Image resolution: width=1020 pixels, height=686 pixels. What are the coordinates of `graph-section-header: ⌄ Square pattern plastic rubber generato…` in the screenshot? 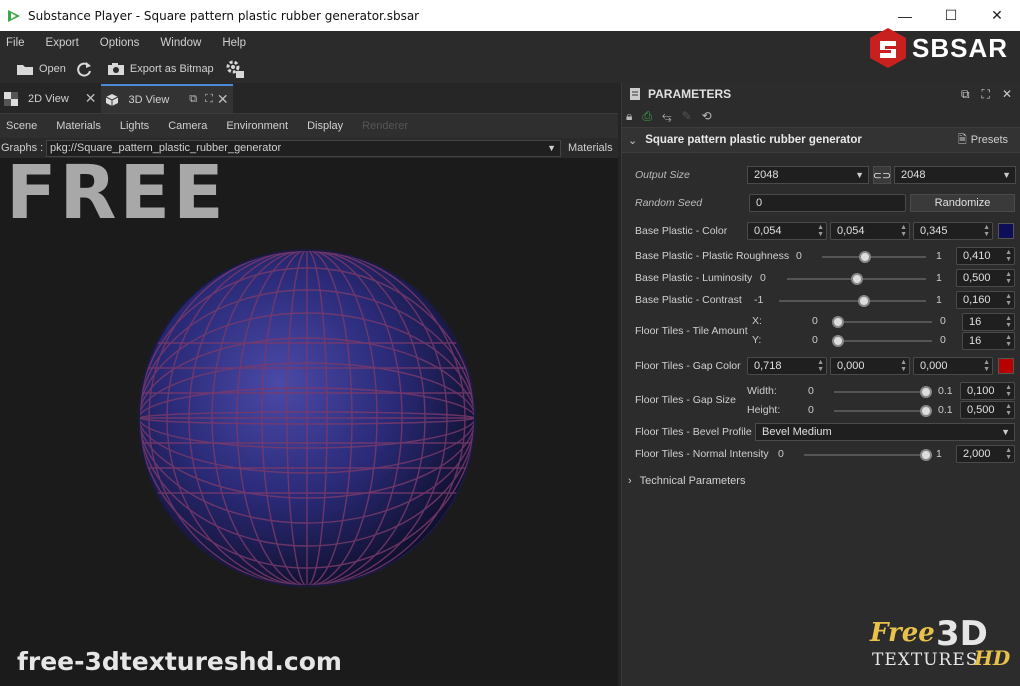 It's located at (821, 140).